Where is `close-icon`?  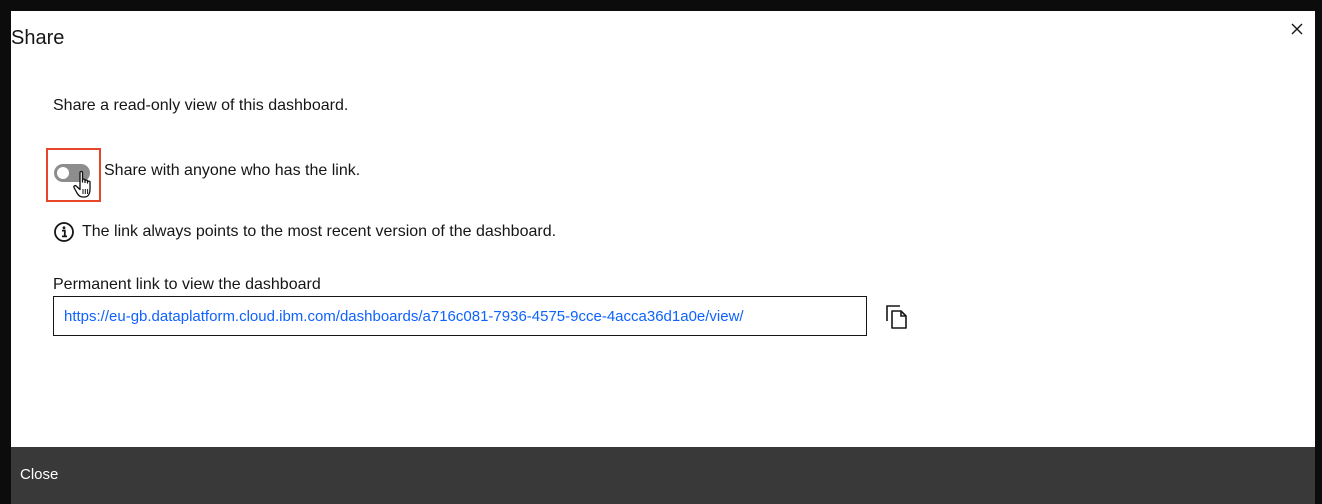
close-icon is located at coordinates (1297, 29).